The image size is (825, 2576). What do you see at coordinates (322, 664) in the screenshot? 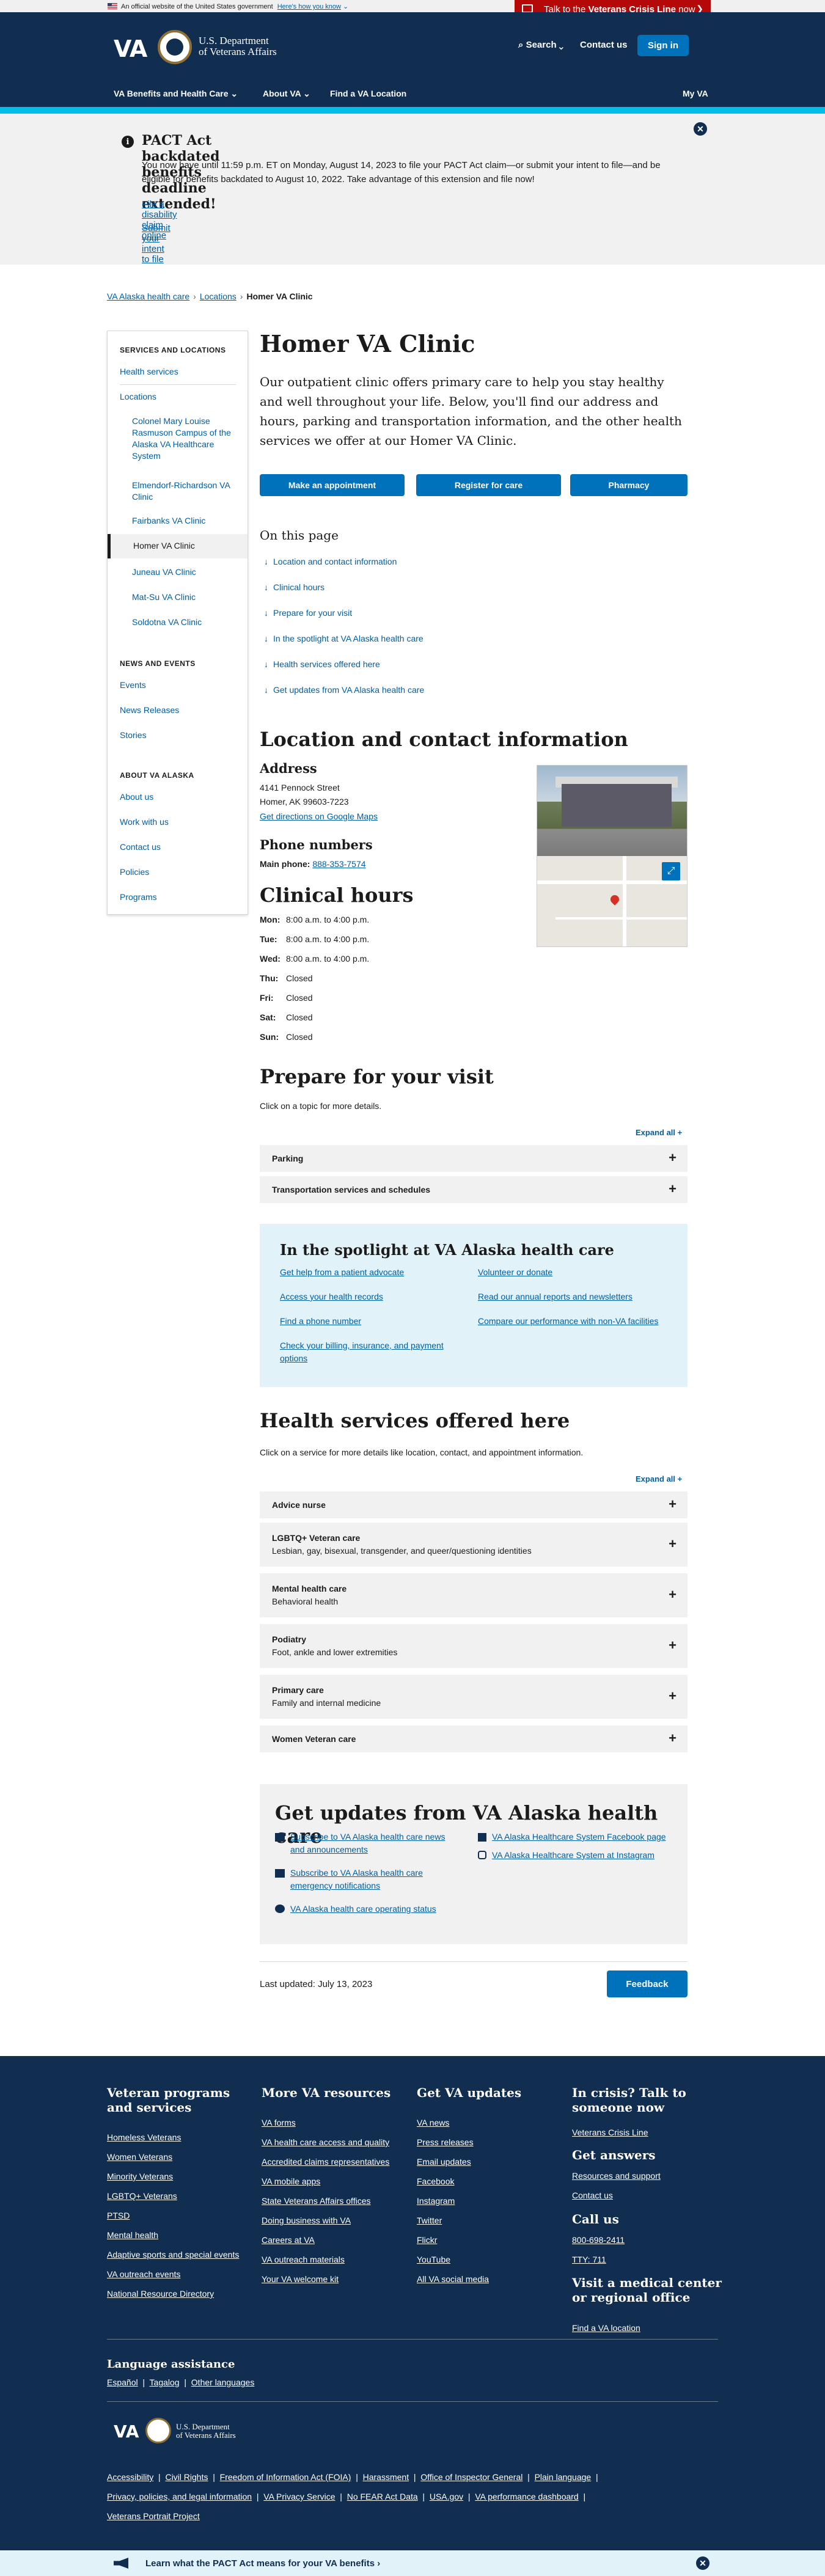
I see `jump-services: ↓ Health services offered here` at bounding box center [322, 664].